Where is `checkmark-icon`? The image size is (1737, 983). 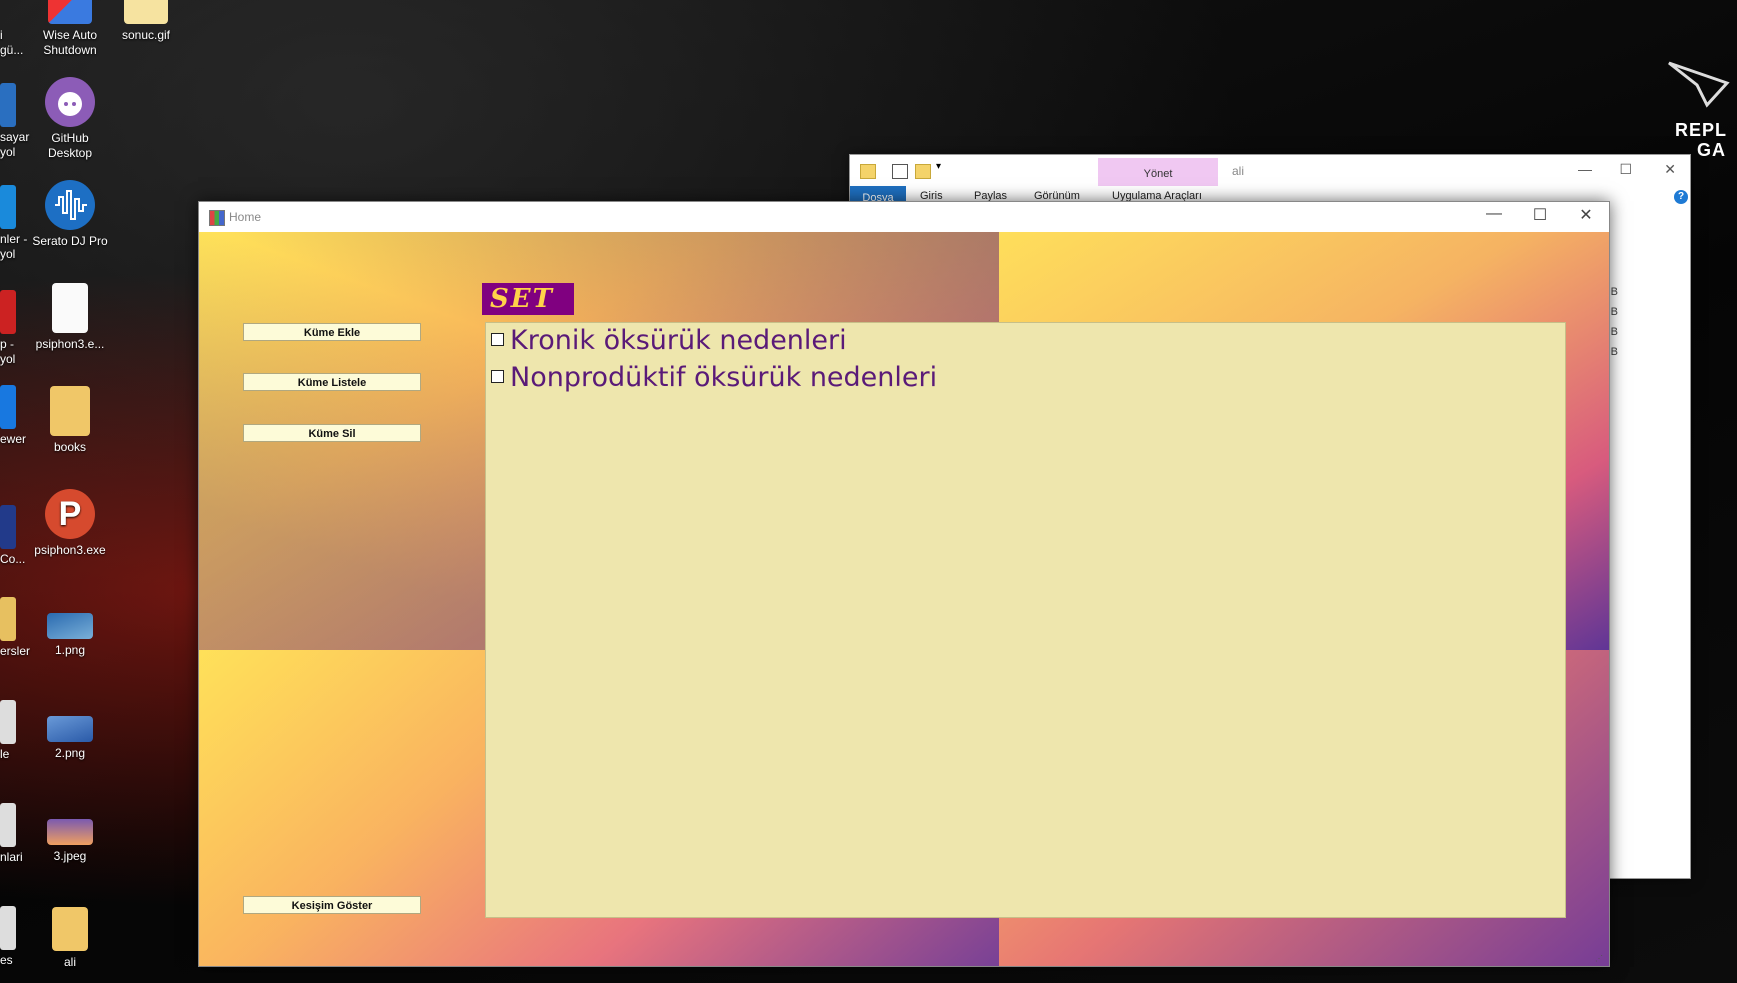 checkmark-icon is located at coordinates (900, 171).